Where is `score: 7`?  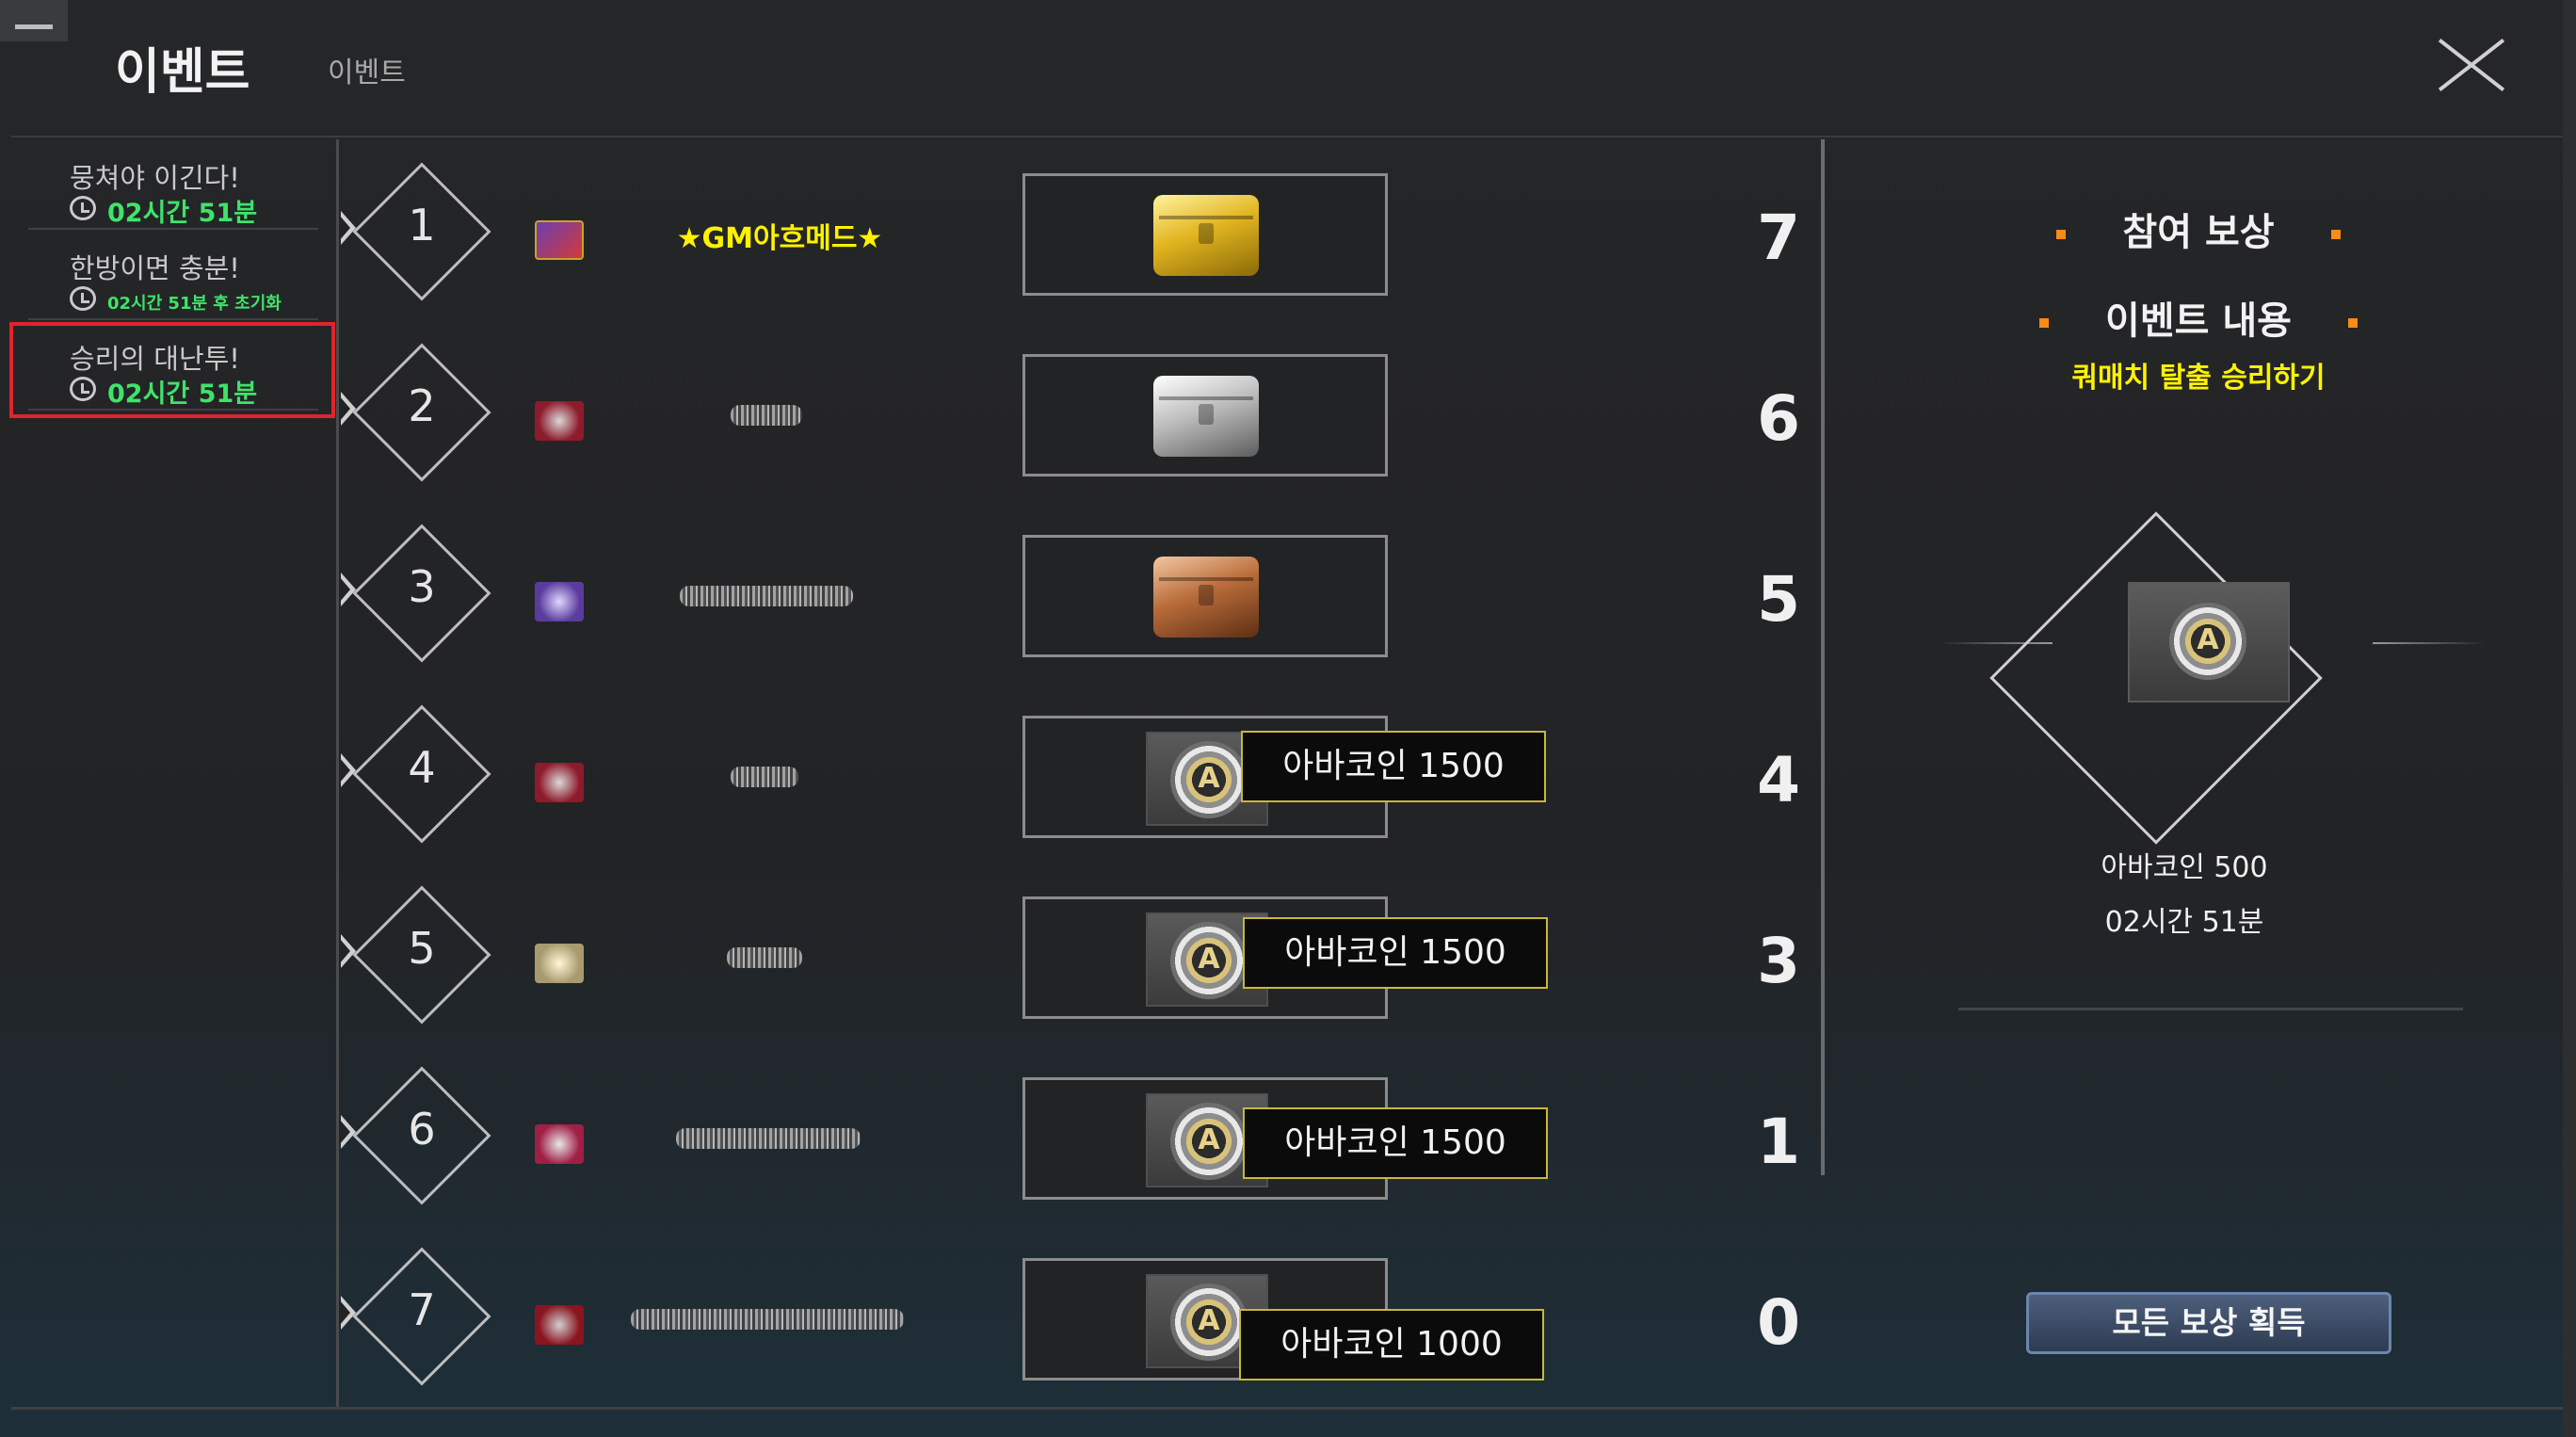
score: 7 is located at coordinates (1778, 238).